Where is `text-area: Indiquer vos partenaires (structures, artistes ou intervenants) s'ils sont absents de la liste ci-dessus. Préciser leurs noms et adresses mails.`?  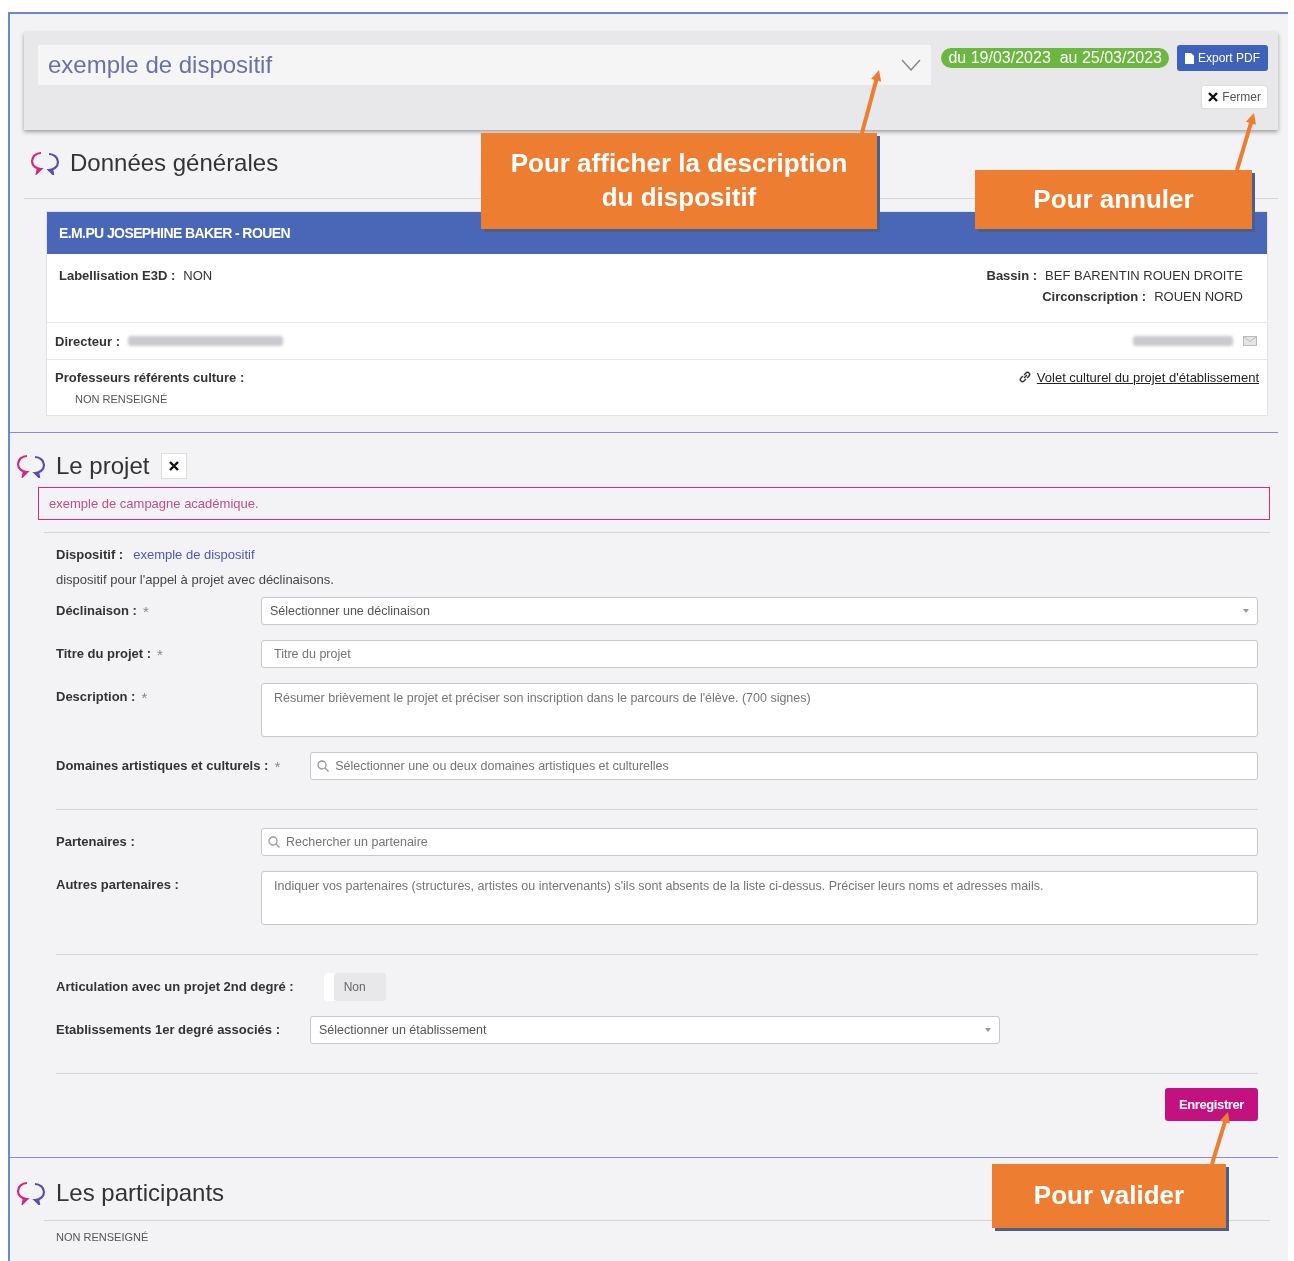
text-area: Indiquer vos partenaires (structures, artistes ou intervenants) s'ils sont absents de la liste ci-dessus. Préciser leurs noms et adresses mails. is located at coordinates (759, 898).